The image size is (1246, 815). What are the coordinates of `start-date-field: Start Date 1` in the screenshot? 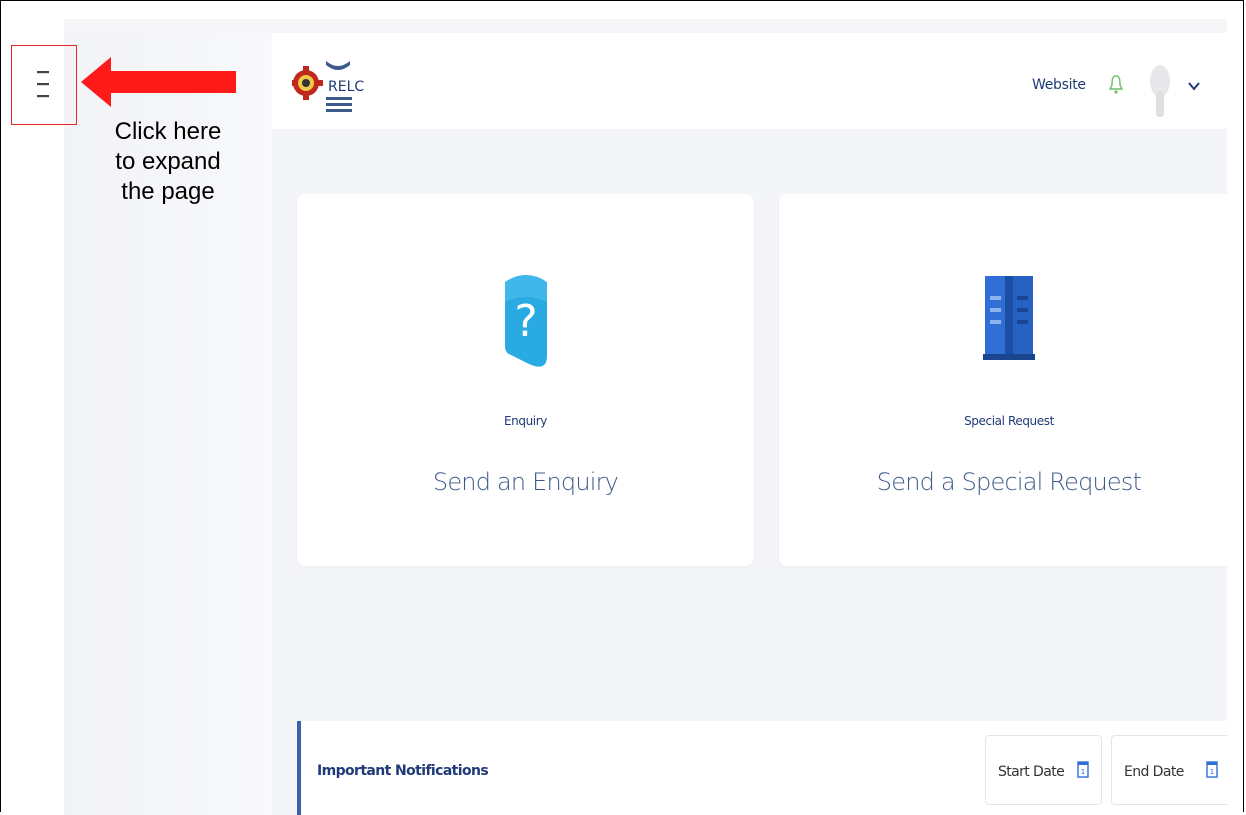 It's located at (1043, 770).